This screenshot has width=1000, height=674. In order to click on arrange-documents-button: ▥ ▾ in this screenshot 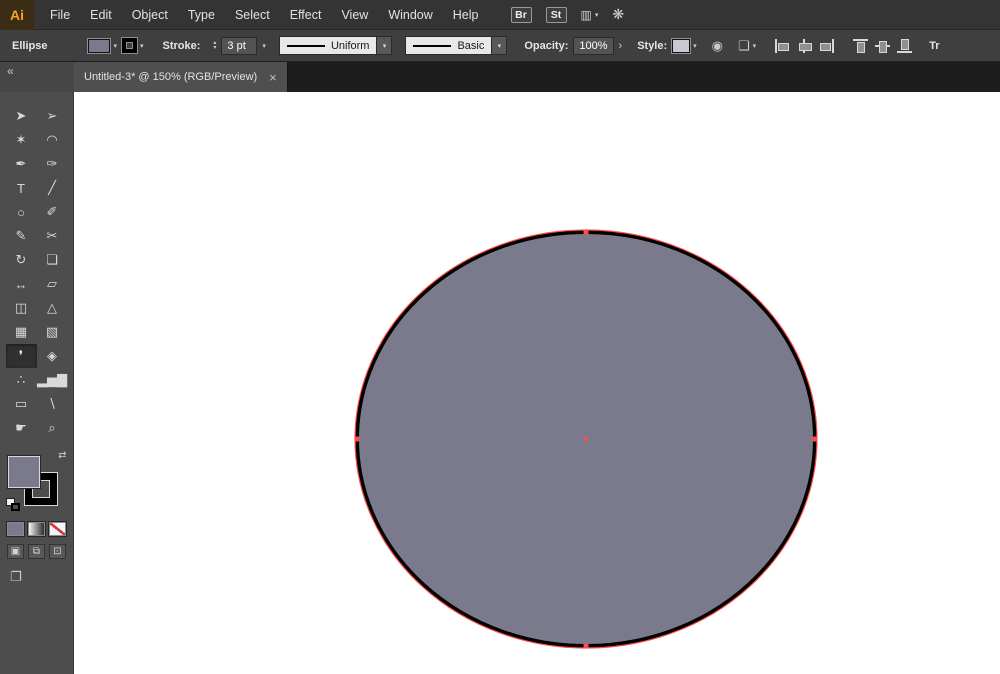, I will do `click(590, 15)`.